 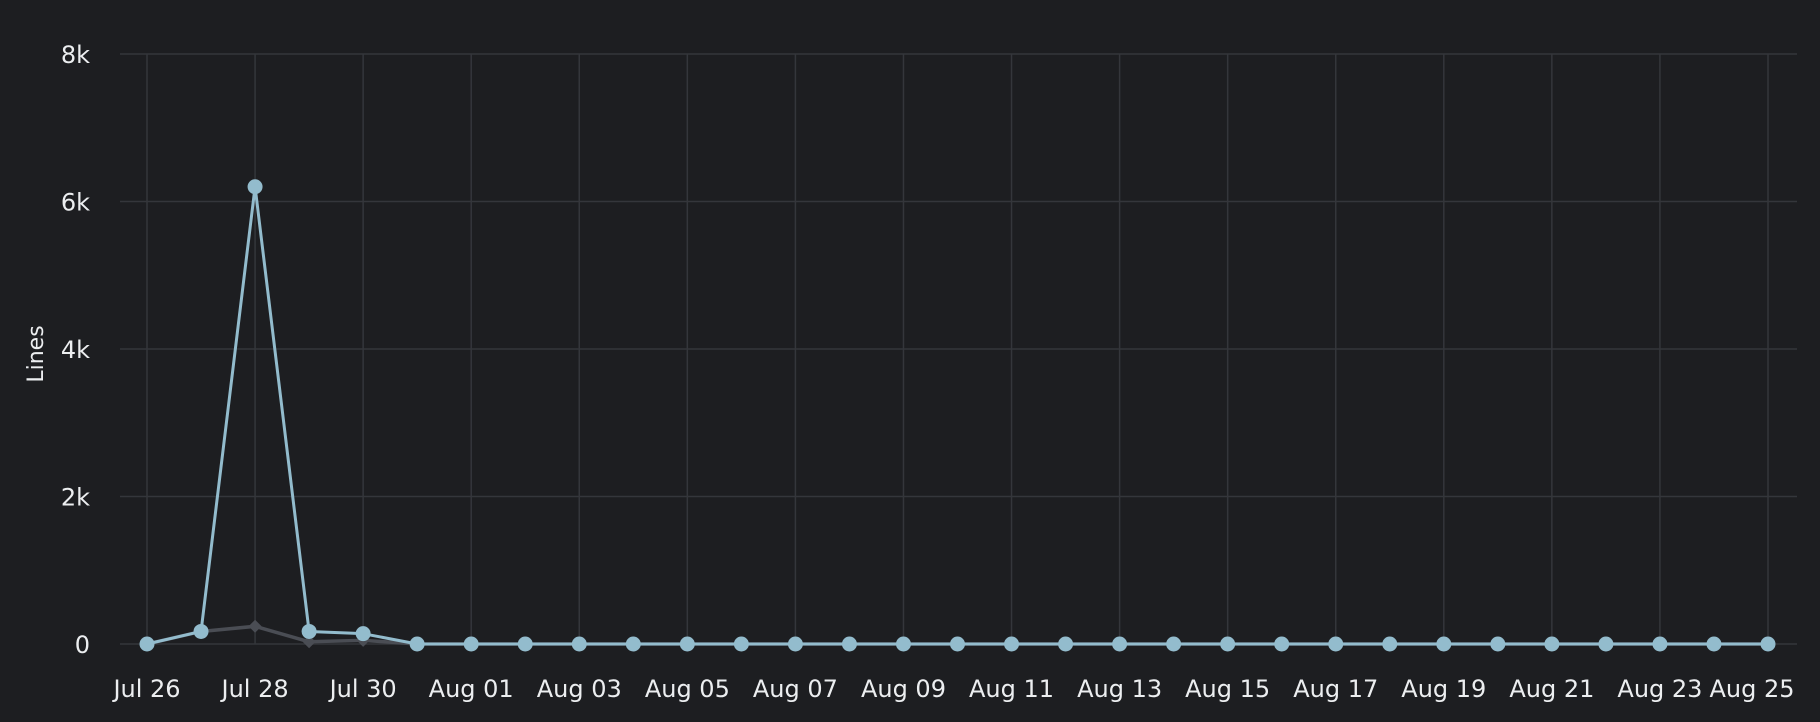 I want to click on x-tick-label: Aug 13, so click(x=1119, y=689).